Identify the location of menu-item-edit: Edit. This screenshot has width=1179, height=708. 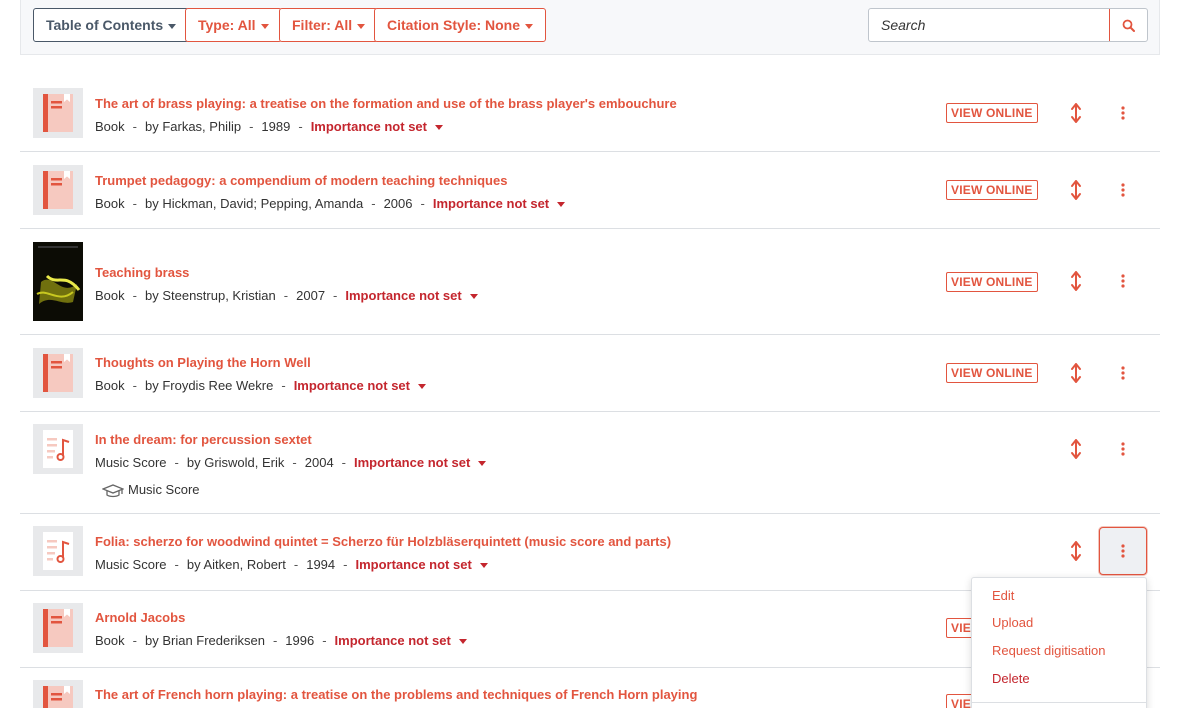
(1003, 595).